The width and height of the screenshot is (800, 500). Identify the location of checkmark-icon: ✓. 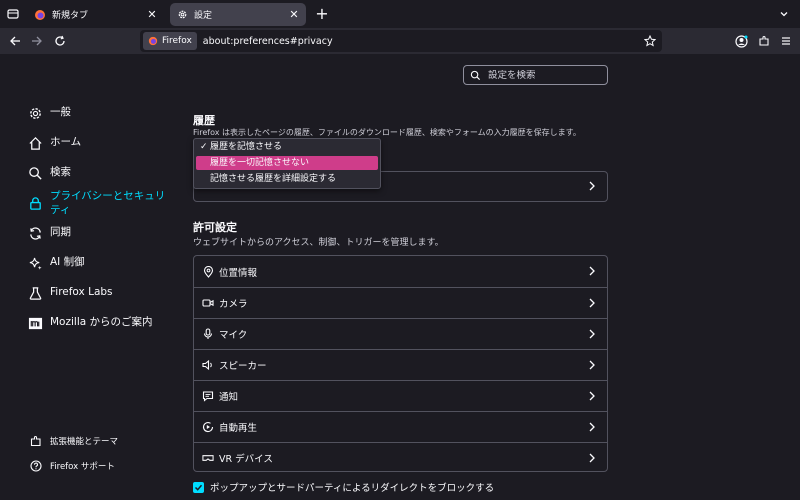
(204, 147).